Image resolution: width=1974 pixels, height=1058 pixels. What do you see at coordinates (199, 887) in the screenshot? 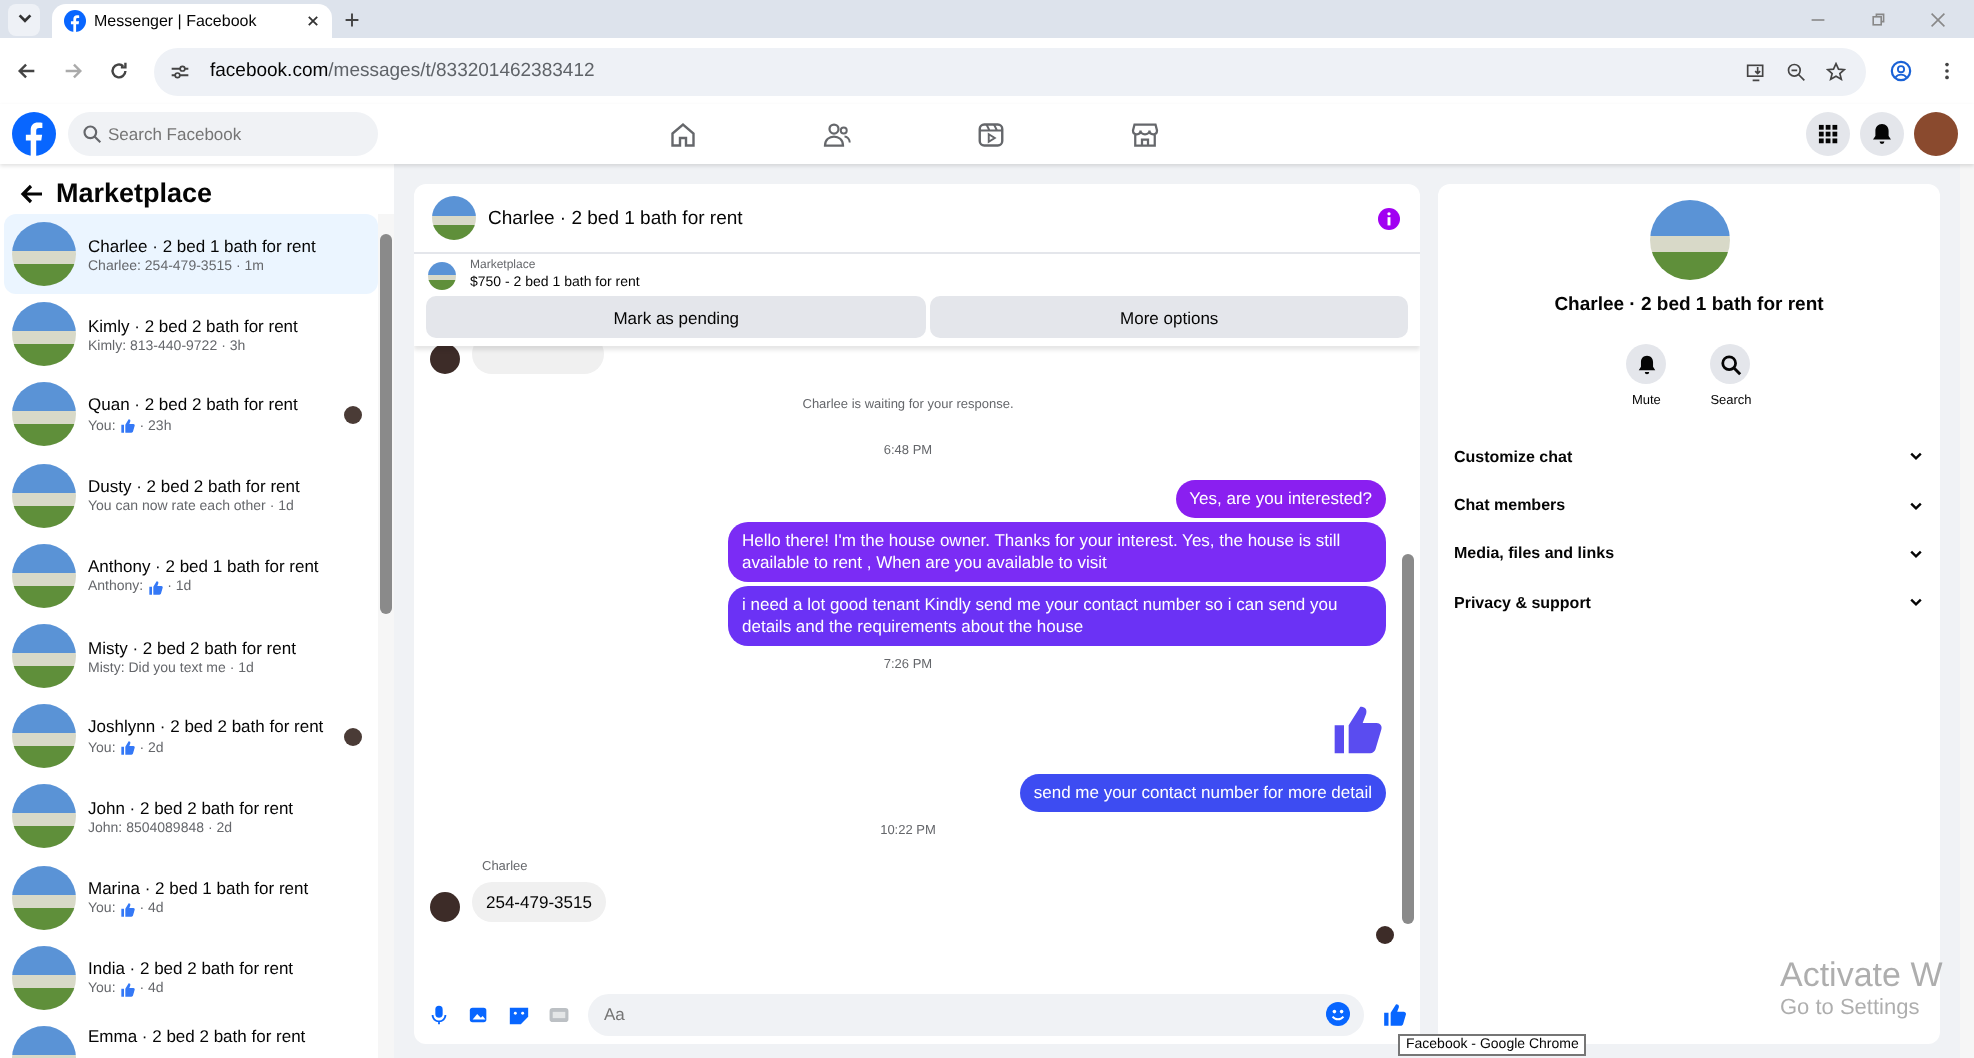
I see `conversation-title: Marina · 2 bed 1 bath for rent` at bounding box center [199, 887].